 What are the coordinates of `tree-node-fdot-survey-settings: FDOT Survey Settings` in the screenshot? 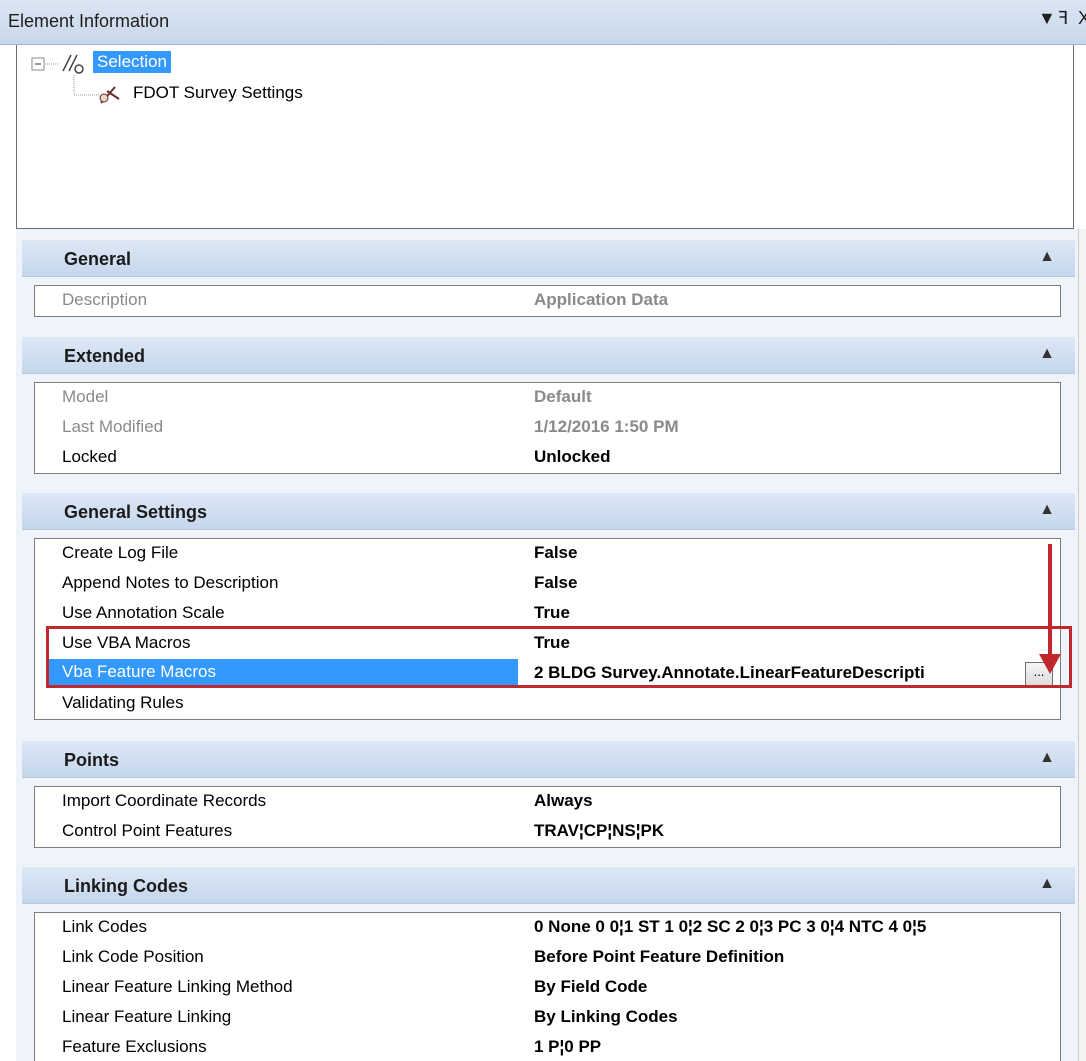 It's located at (218, 93).